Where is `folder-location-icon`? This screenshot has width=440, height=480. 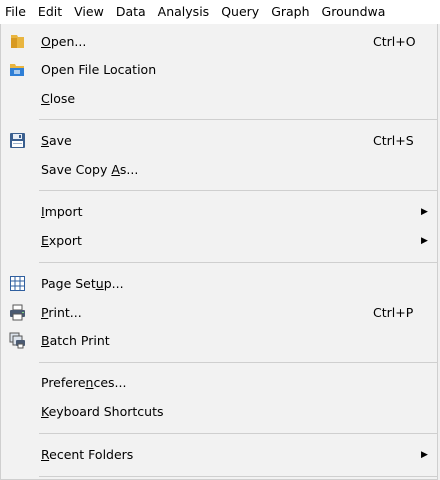 folder-location-icon is located at coordinates (17, 69).